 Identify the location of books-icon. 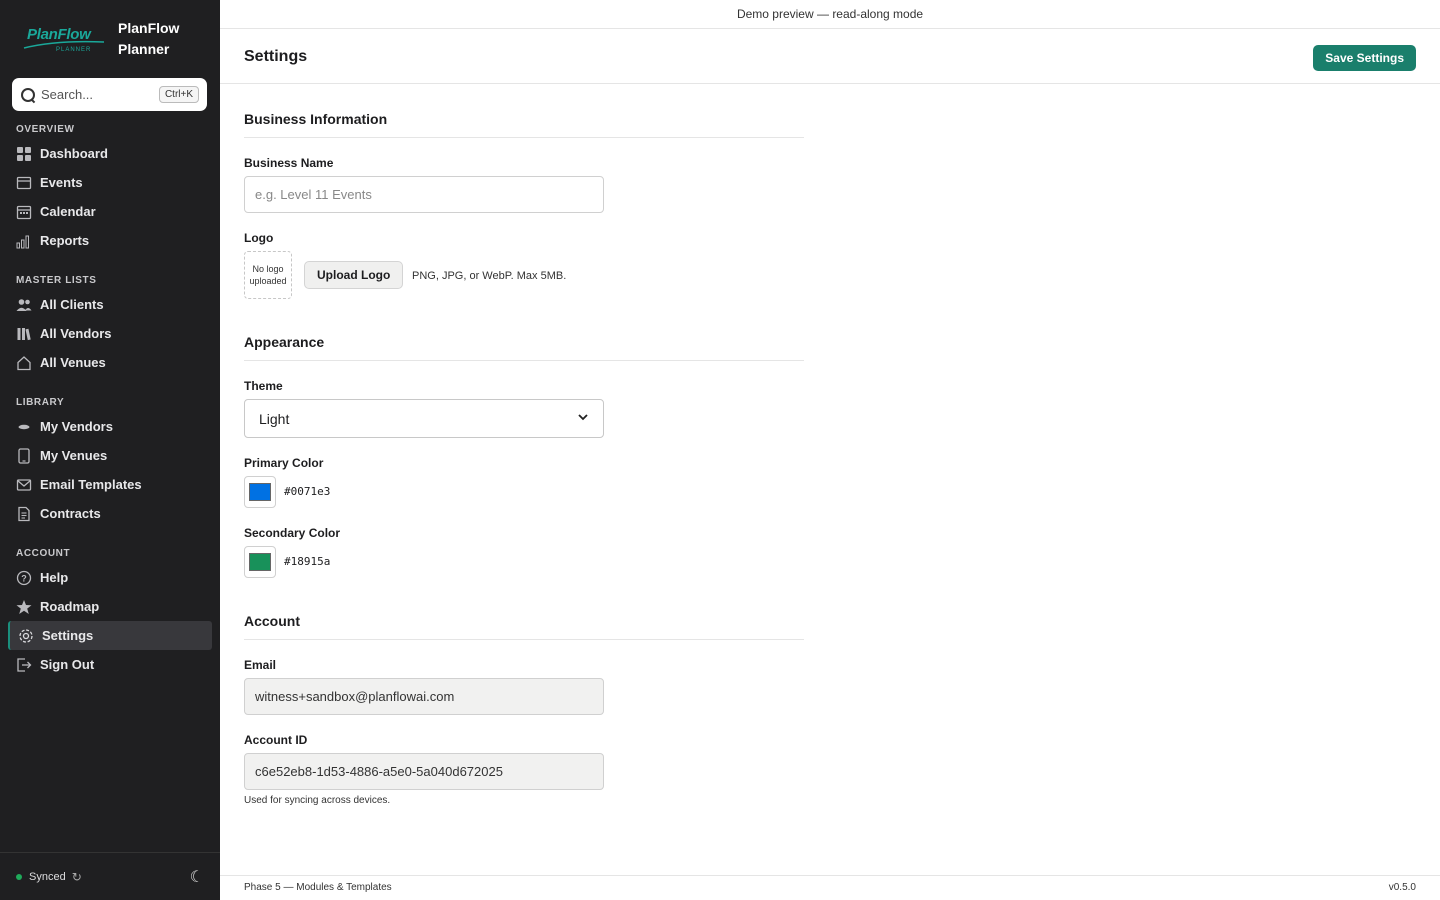
(24, 334).